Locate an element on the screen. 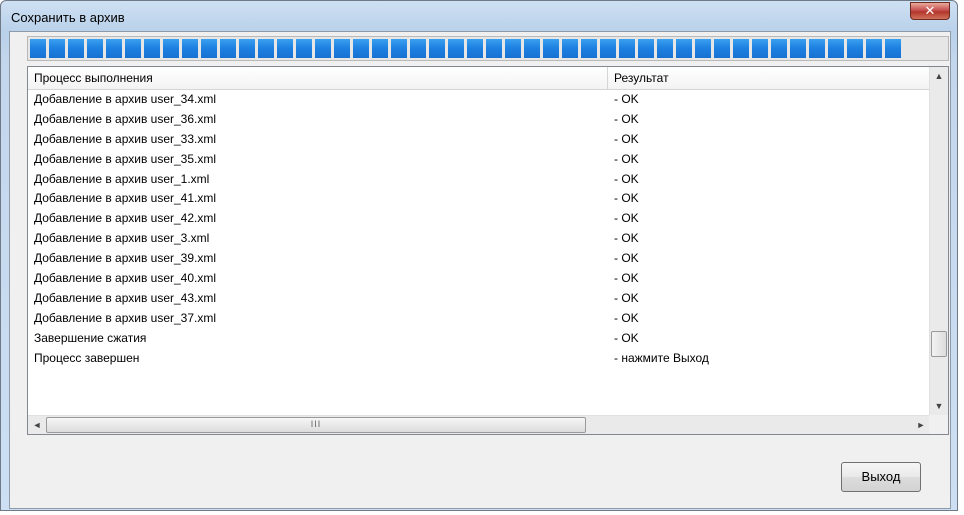 The height and width of the screenshot is (515, 964). close-icon: ✕ is located at coordinates (930, 10).